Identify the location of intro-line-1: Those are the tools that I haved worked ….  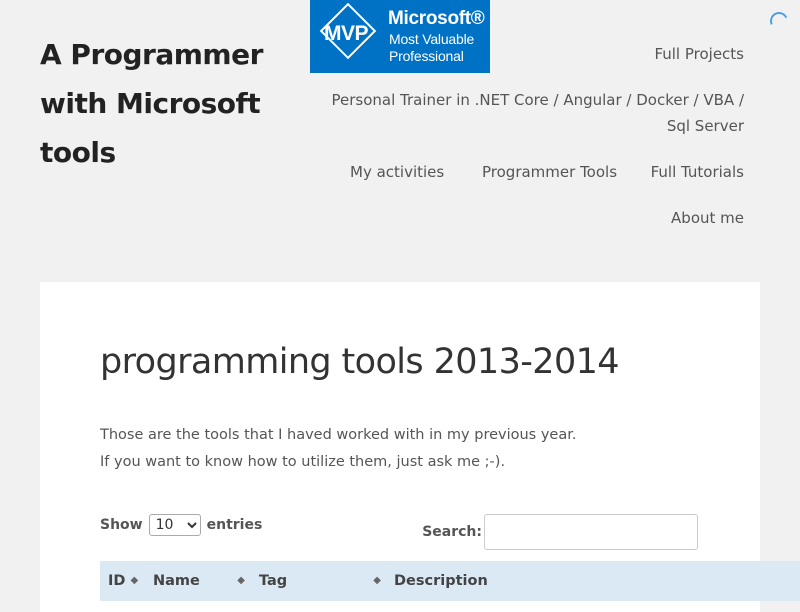
(338, 435).